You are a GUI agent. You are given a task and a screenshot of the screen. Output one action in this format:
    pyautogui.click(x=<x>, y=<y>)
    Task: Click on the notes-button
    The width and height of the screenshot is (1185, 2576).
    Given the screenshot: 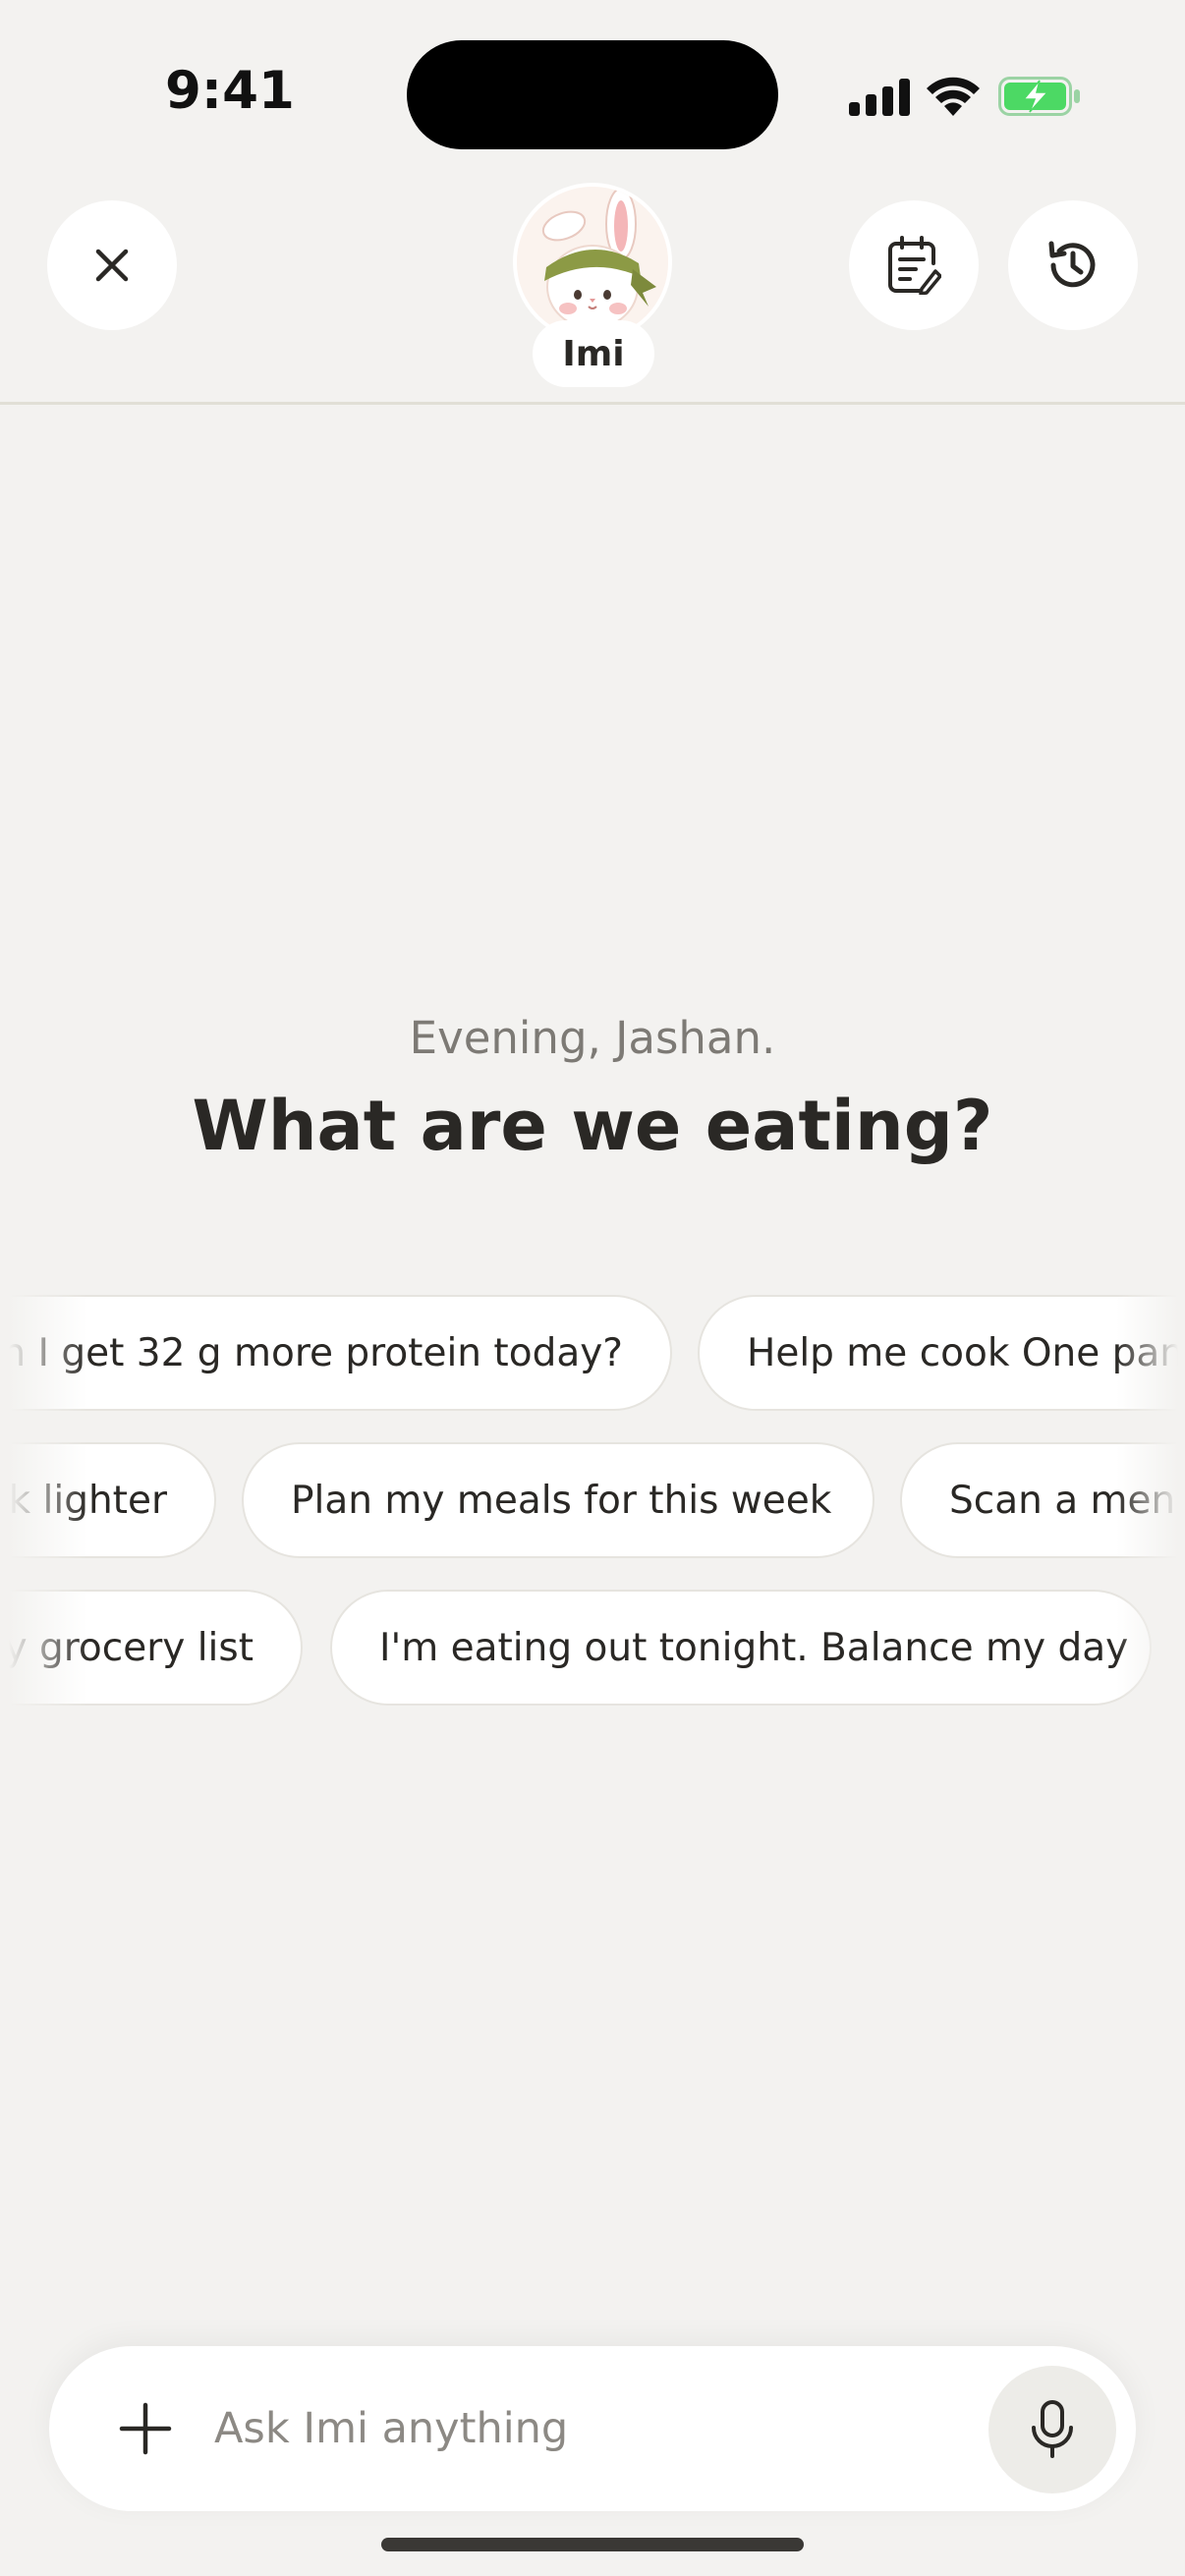 What is the action you would take?
    pyautogui.click(x=914, y=265)
    